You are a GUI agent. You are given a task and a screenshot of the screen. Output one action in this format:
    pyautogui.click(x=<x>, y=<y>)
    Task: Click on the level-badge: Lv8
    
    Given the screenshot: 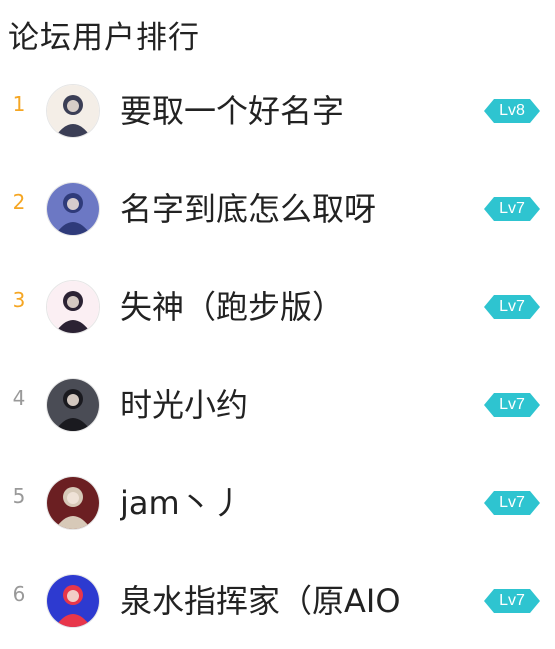 What is the action you would take?
    pyautogui.click(x=512, y=111)
    